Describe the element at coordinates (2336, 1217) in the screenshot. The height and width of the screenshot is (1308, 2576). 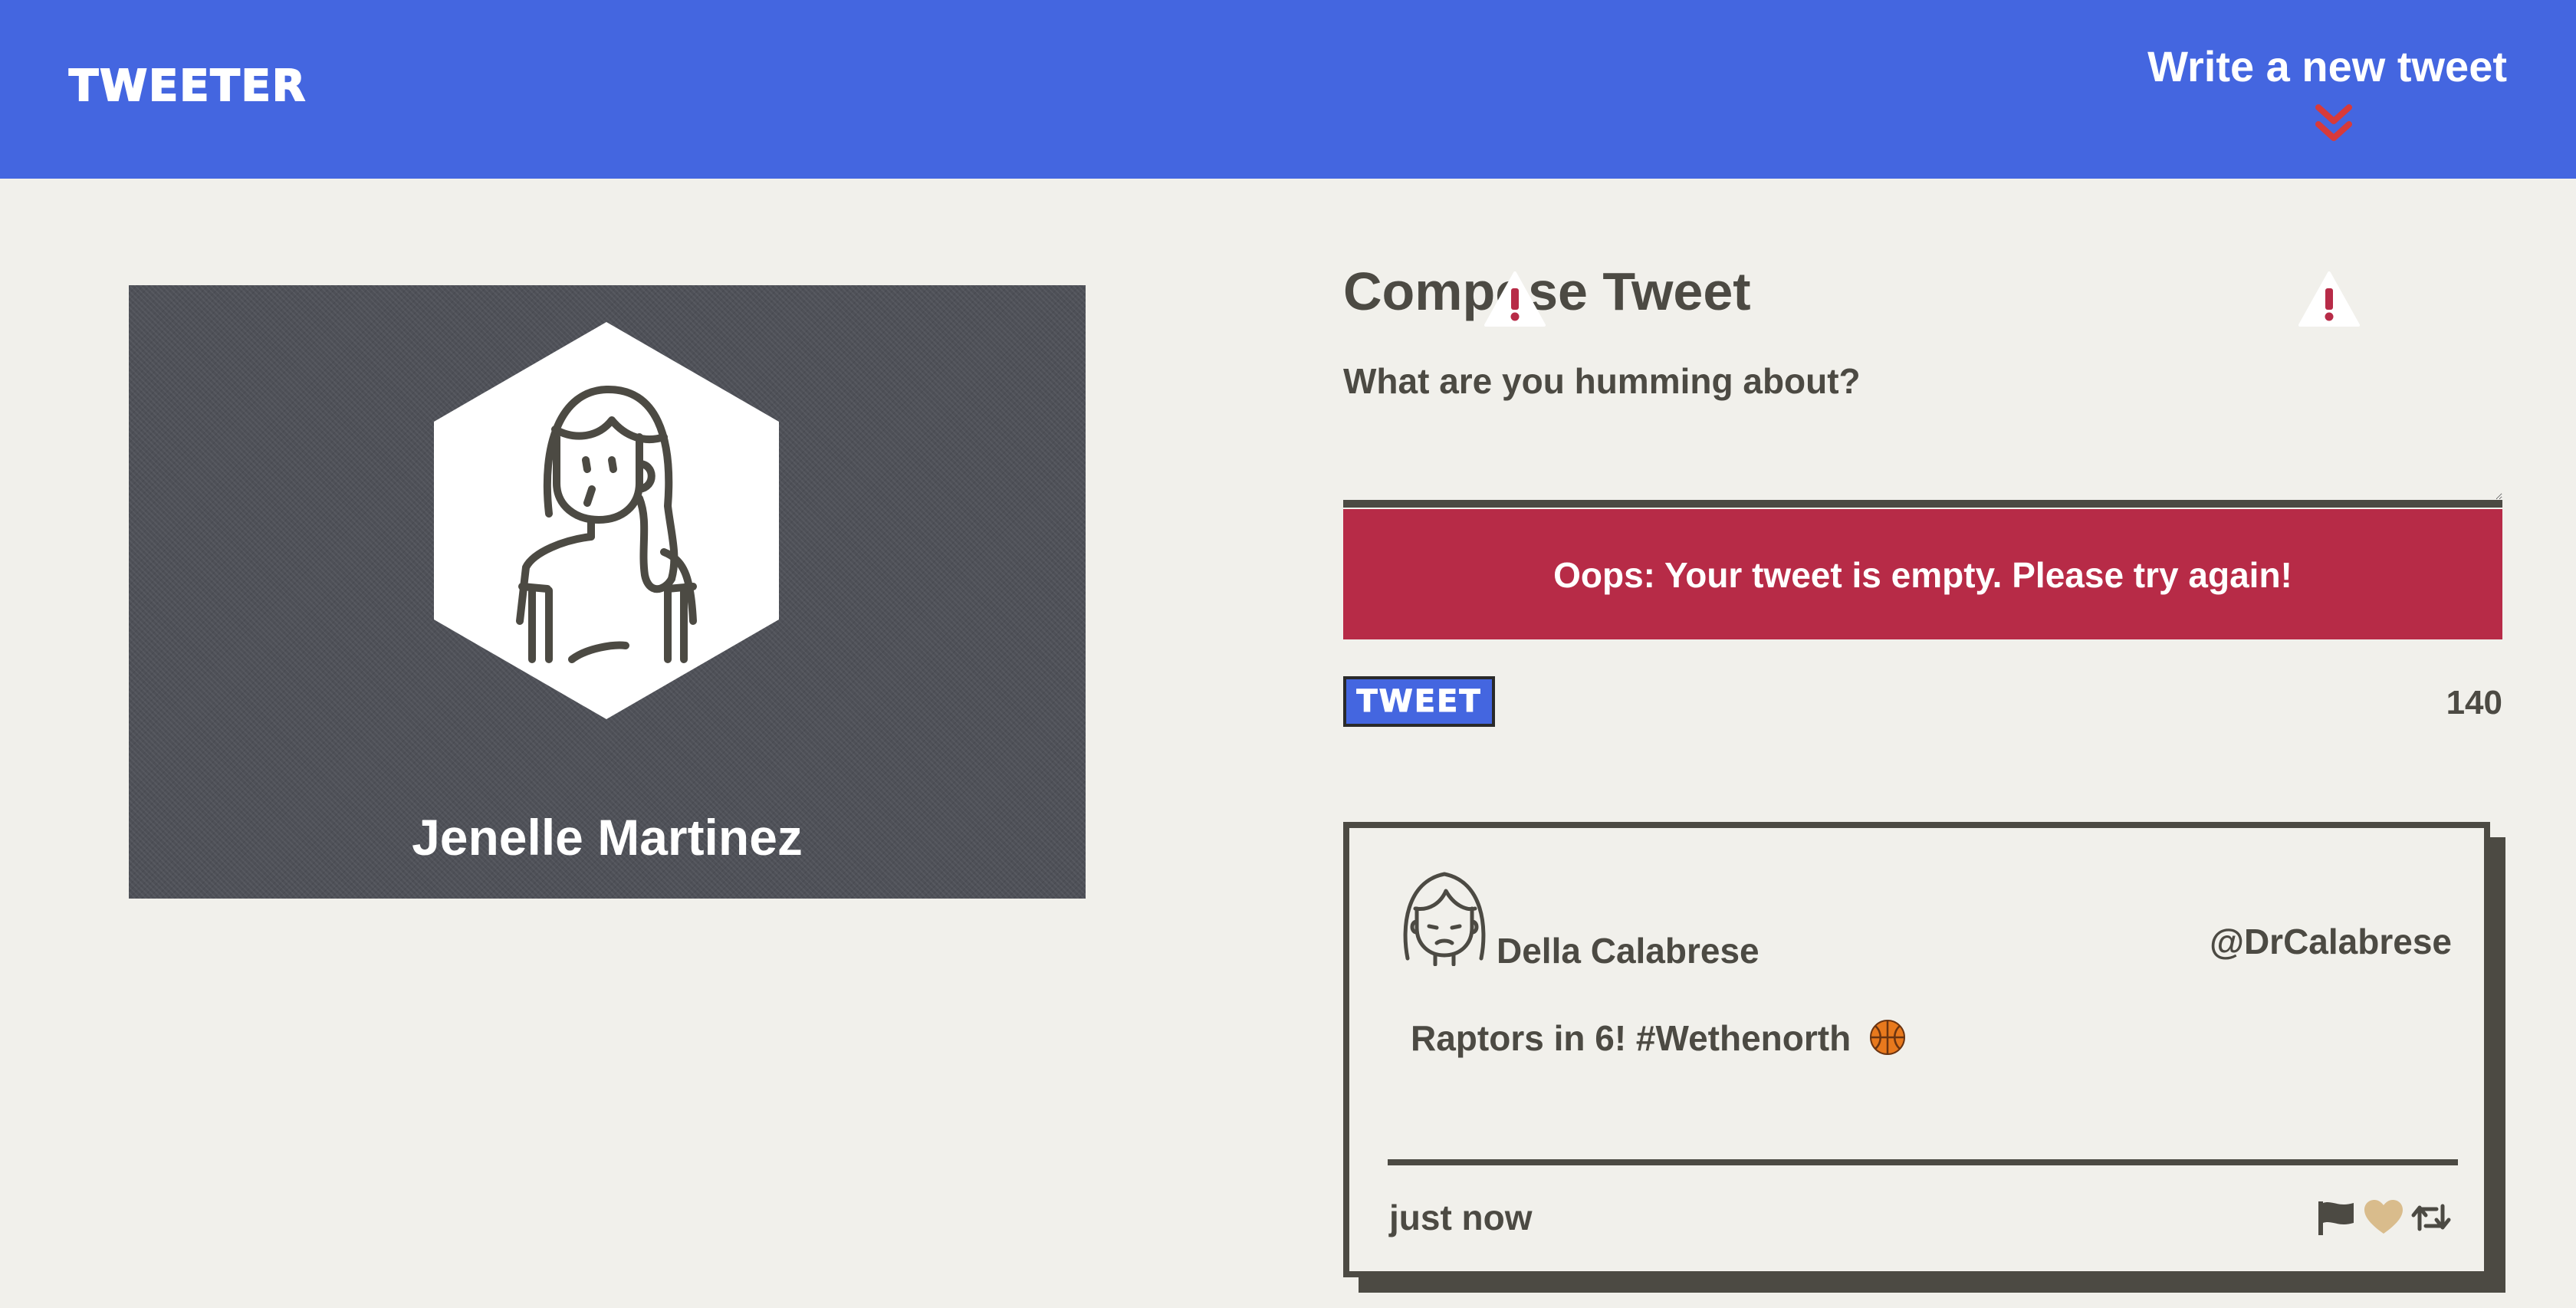
I see `flag-icon` at that location.